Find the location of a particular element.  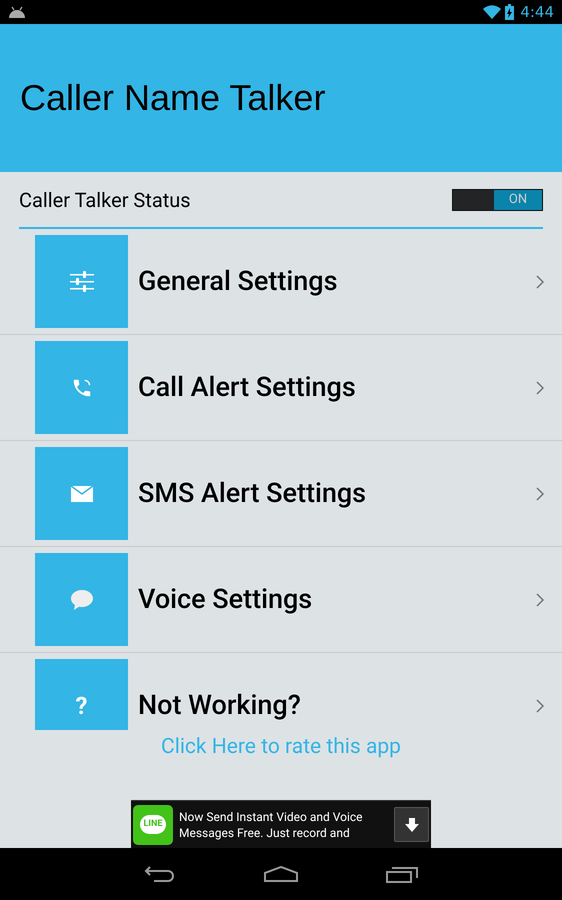

recent-apps-icon is located at coordinates (402, 874).